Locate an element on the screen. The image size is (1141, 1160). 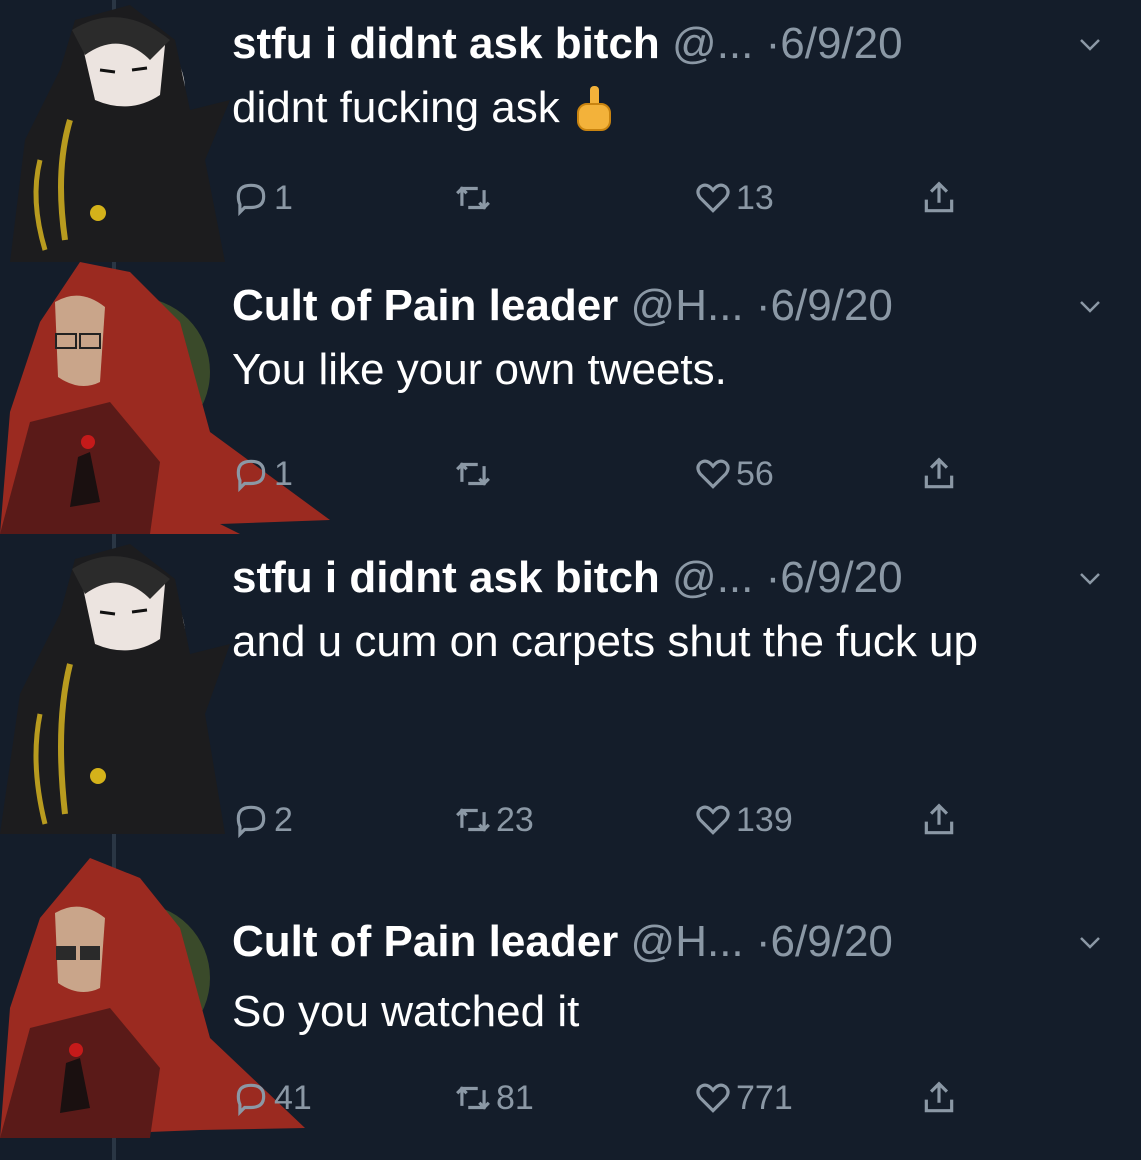
tweet-actions: 2 23 139 is located at coordinates (622, 820).